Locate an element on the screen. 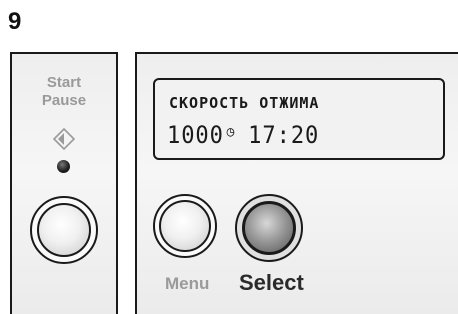 The image size is (458, 314). select-button is located at coordinates (269, 228).